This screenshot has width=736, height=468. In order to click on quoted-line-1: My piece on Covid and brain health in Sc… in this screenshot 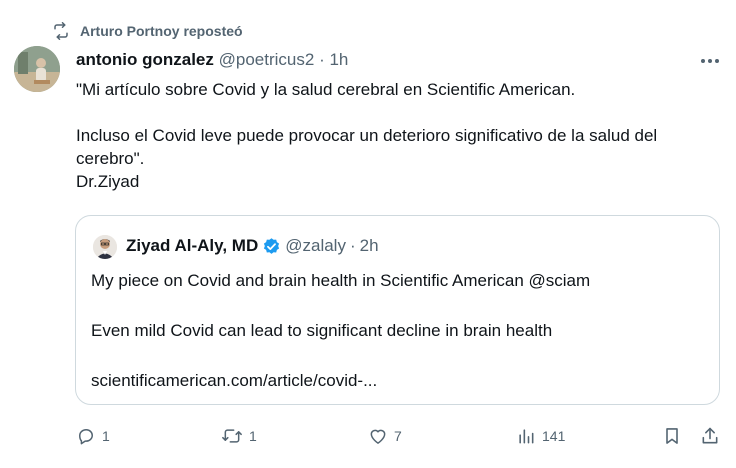, I will do `click(341, 280)`.